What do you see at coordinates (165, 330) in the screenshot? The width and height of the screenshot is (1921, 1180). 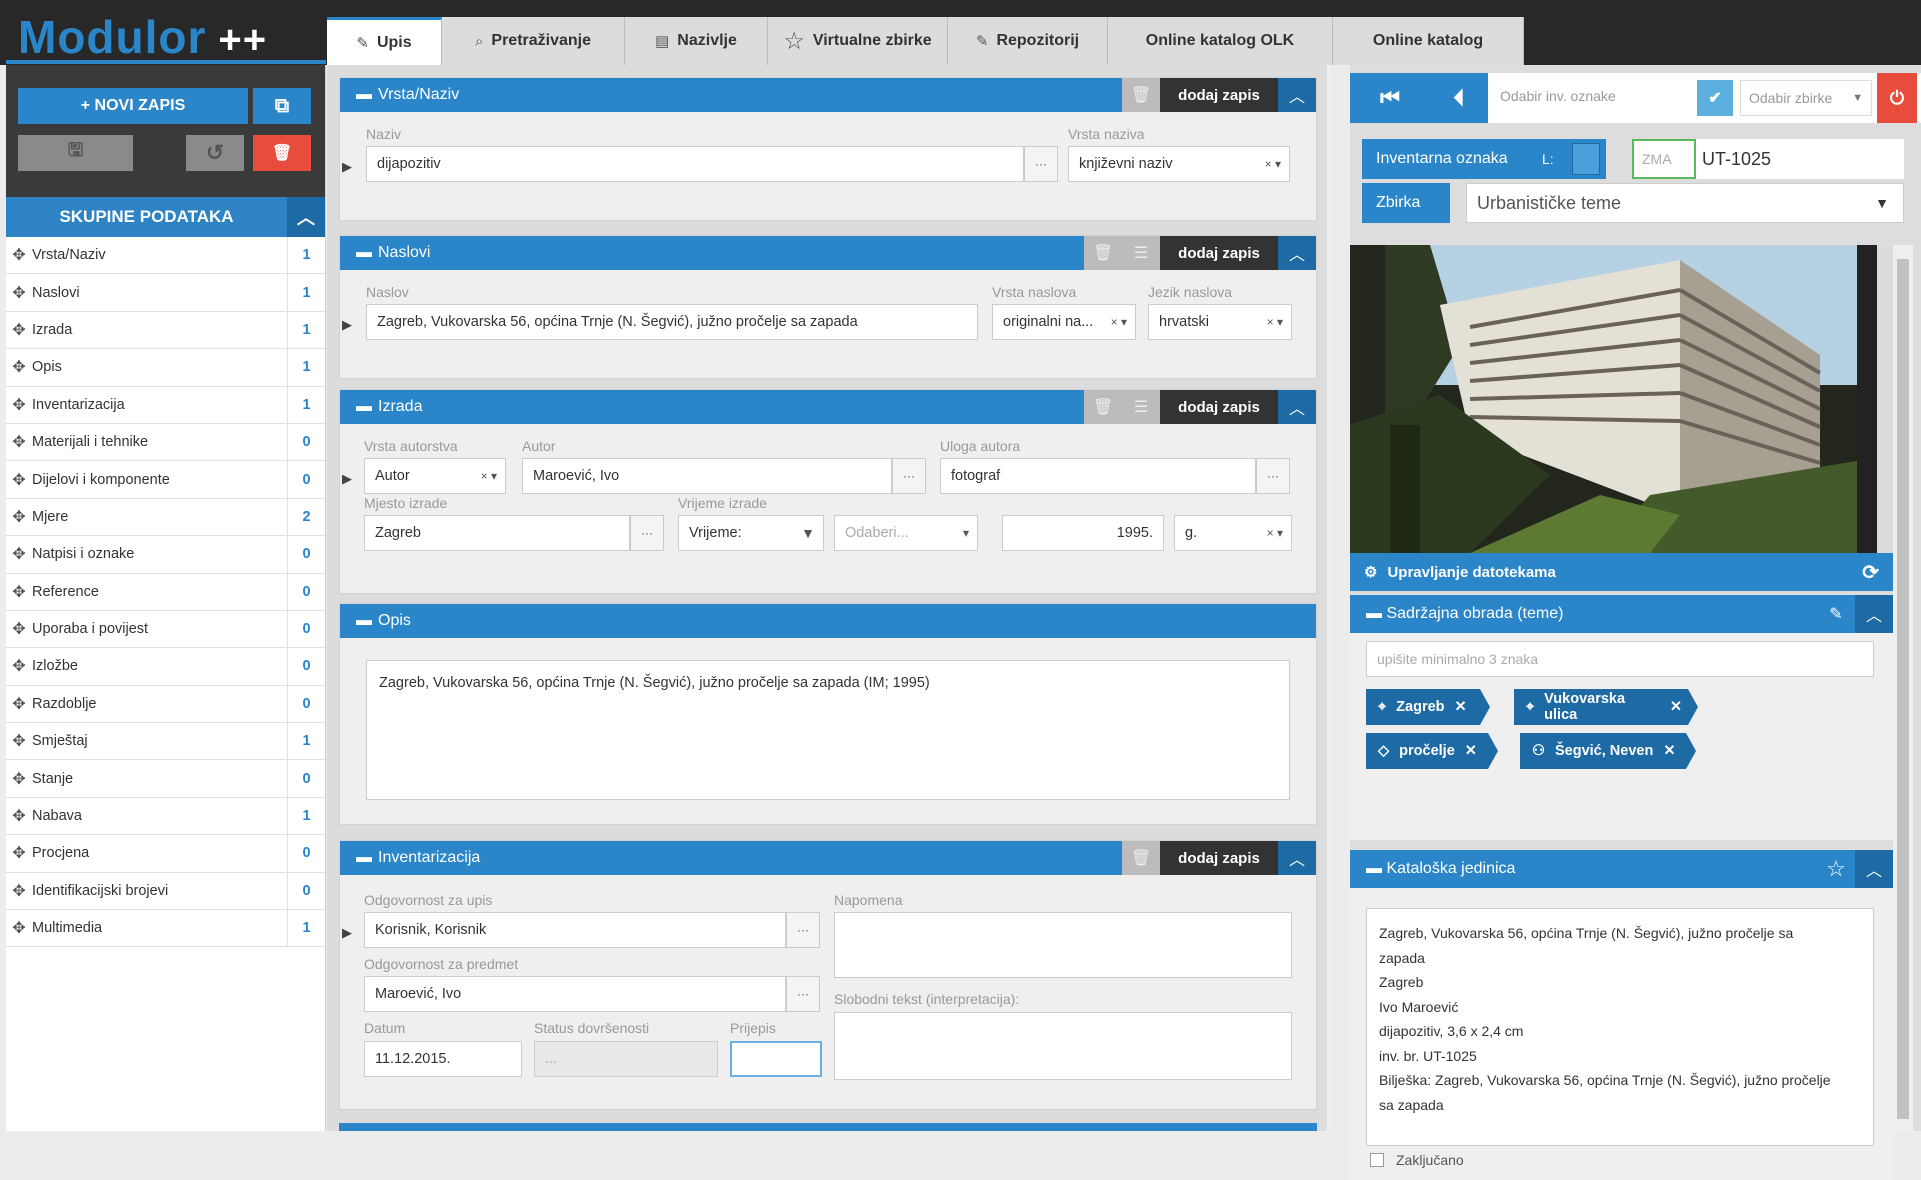 I see `sidebar-item-izrada: ✥ Izrada 1` at bounding box center [165, 330].